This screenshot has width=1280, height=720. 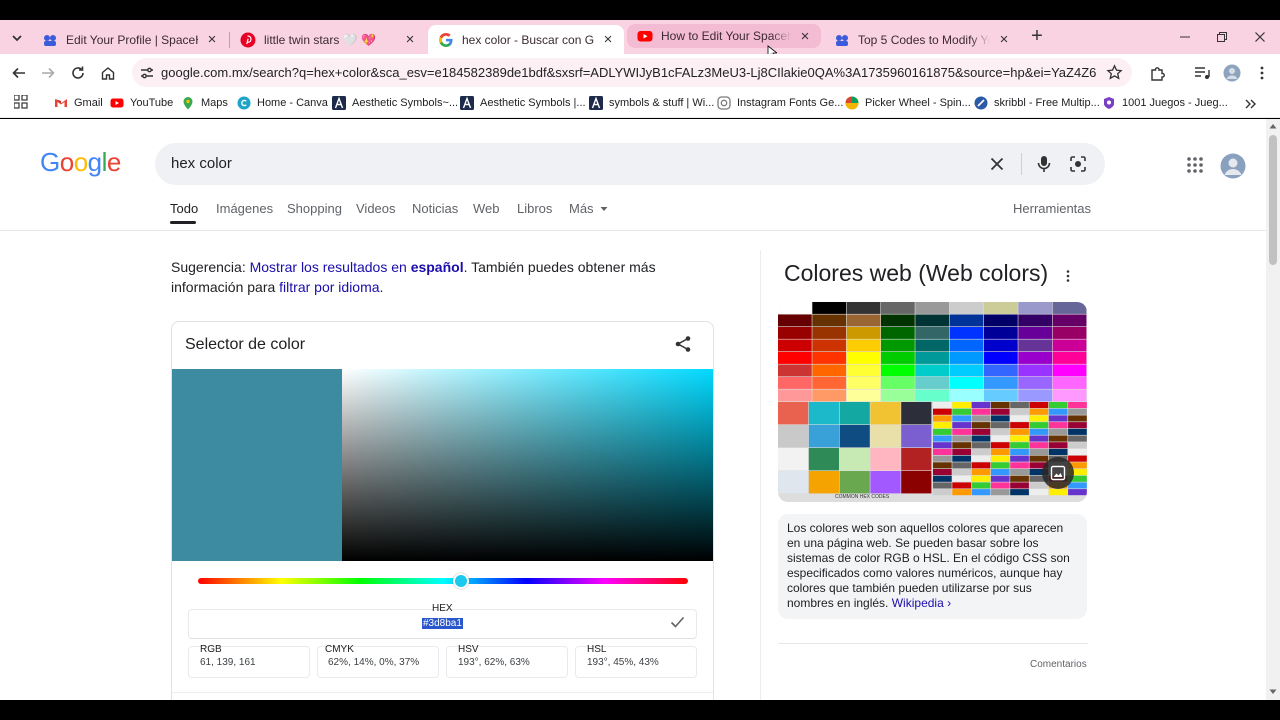 I want to click on tab-todo: Todo, so click(x=184, y=208).